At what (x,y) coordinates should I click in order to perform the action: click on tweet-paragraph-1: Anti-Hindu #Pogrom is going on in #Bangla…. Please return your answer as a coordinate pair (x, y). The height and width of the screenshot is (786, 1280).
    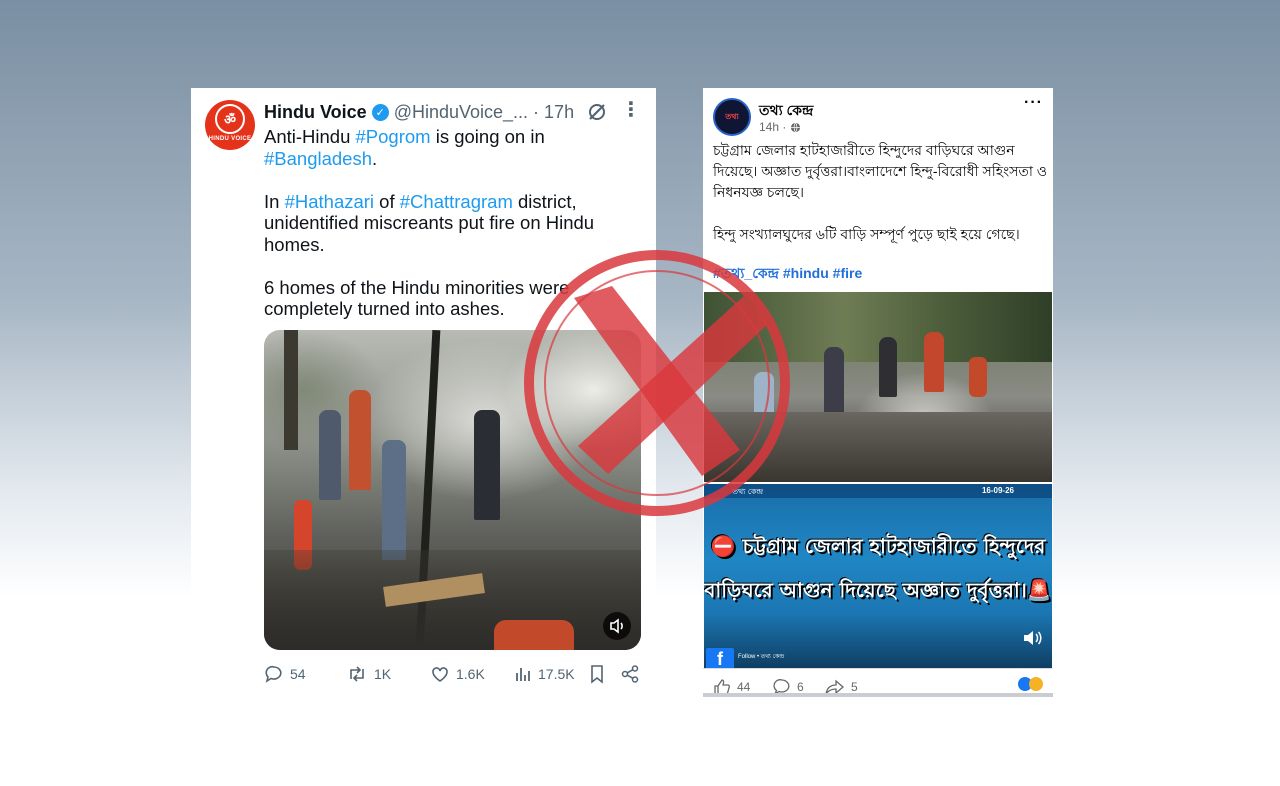
    Looking at the image, I should click on (404, 147).